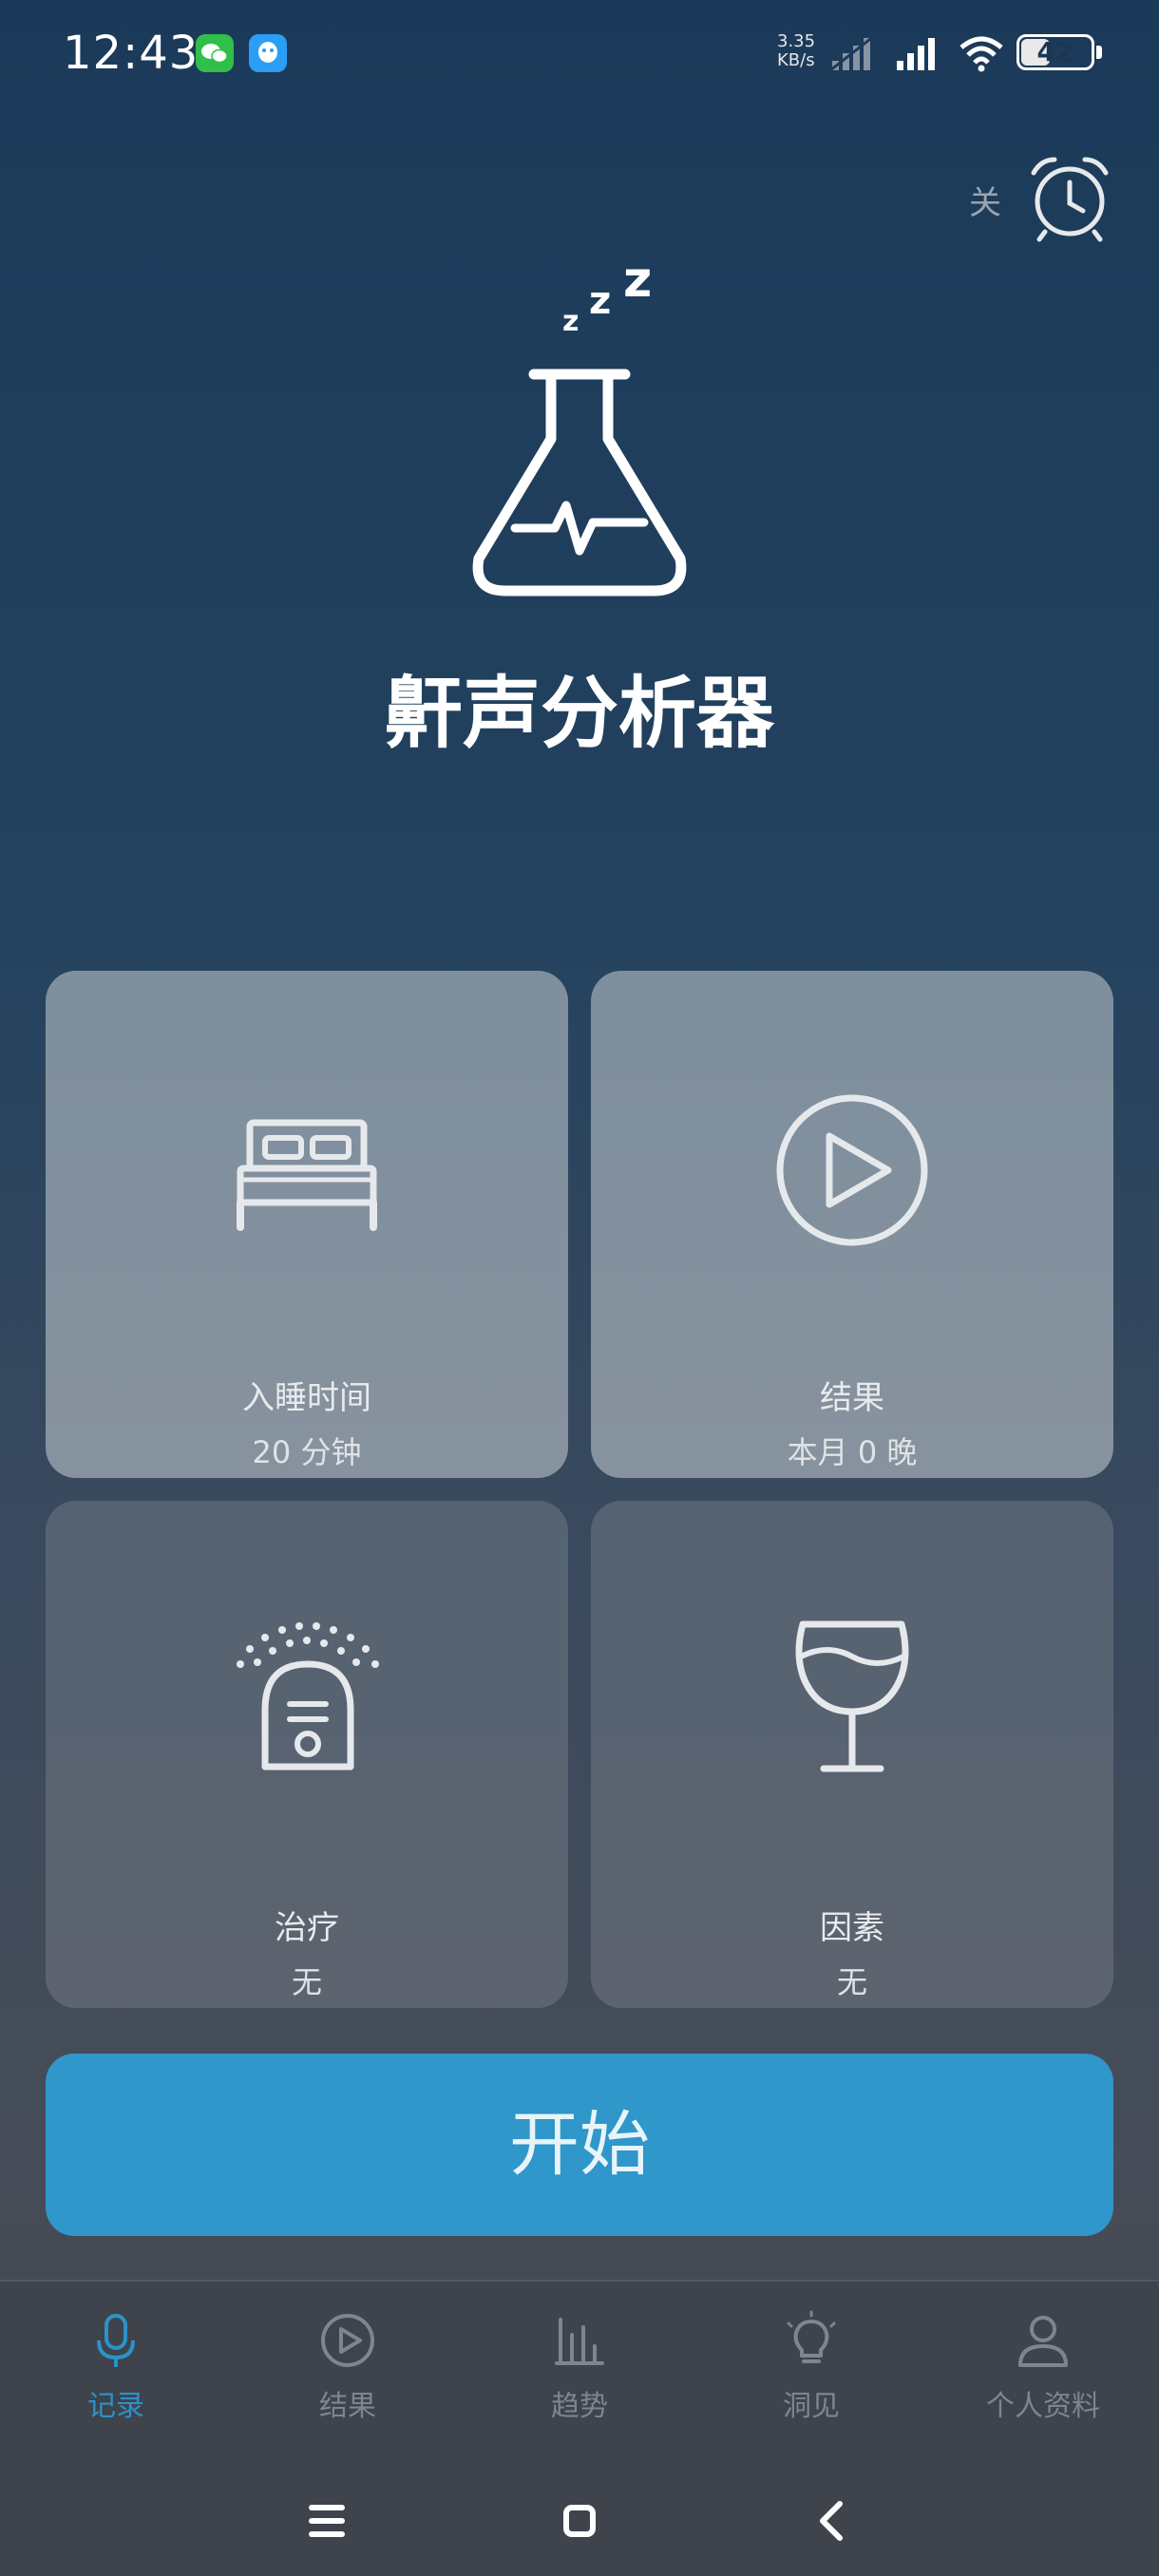 Image resolution: width=1159 pixels, height=2576 pixels. What do you see at coordinates (116, 2340) in the screenshot?
I see `microphone-icon` at bounding box center [116, 2340].